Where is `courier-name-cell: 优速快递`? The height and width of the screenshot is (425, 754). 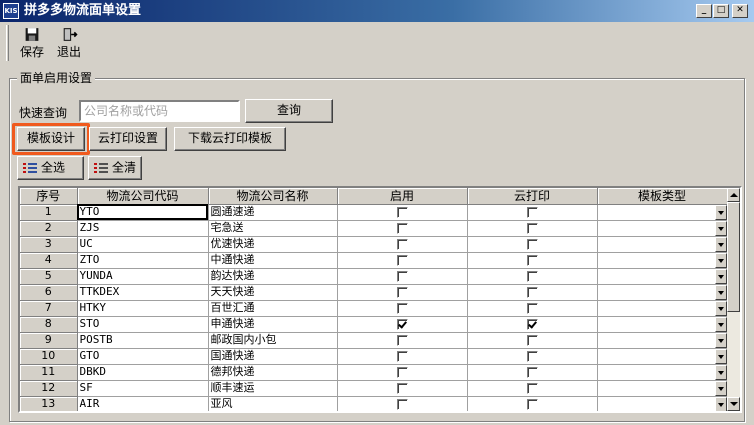
courier-name-cell: 优速快递 is located at coordinates (273, 244).